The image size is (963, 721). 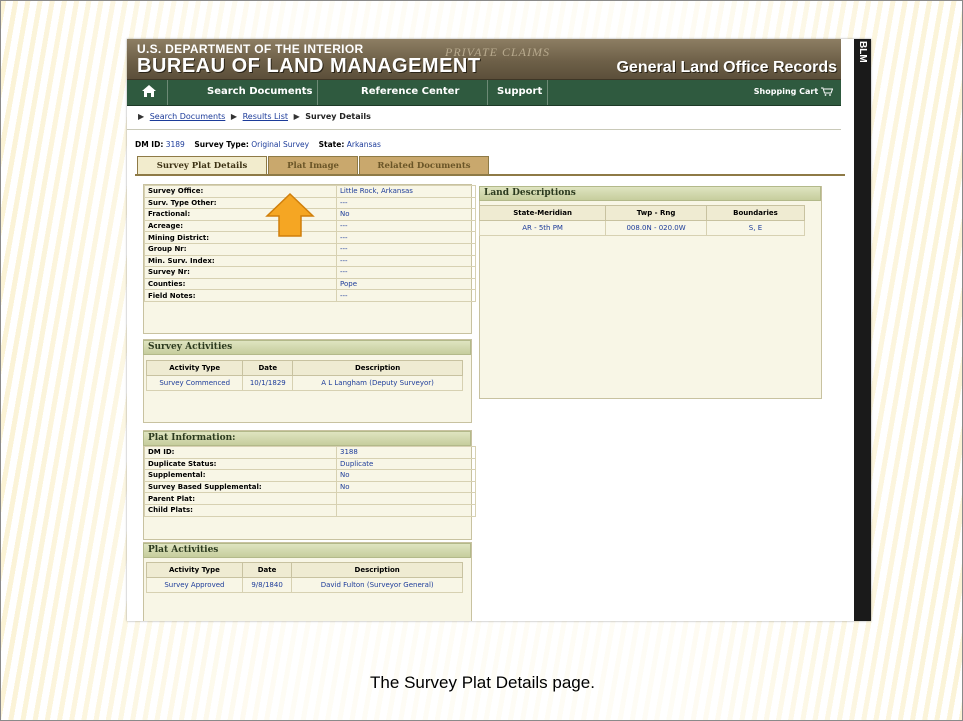 I want to click on detail-value: Pope, so click(x=406, y=284).